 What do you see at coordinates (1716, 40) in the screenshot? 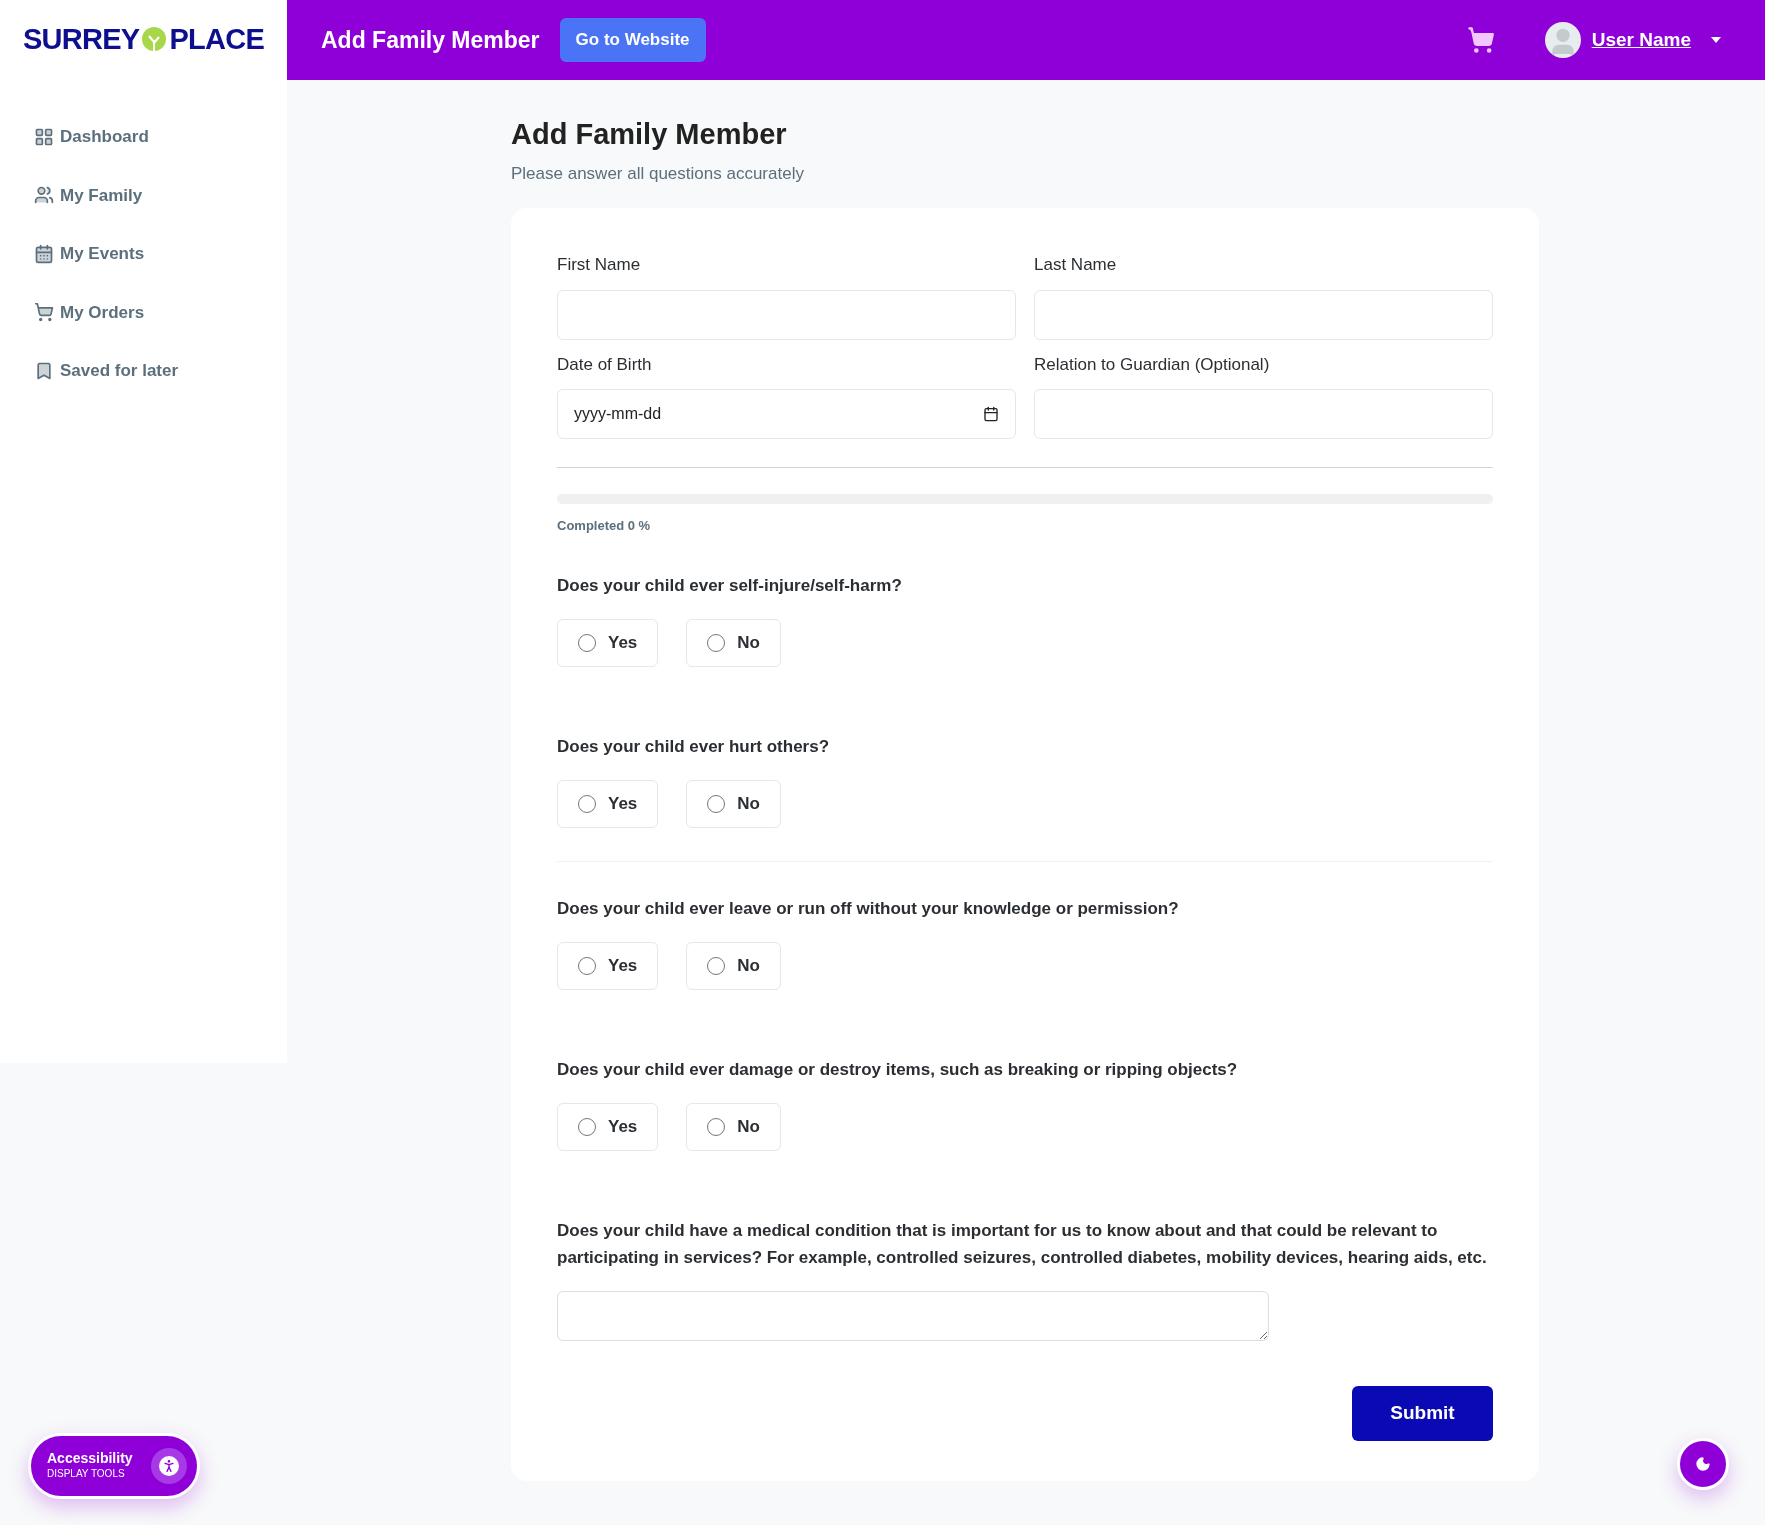
I see `caret-icon` at bounding box center [1716, 40].